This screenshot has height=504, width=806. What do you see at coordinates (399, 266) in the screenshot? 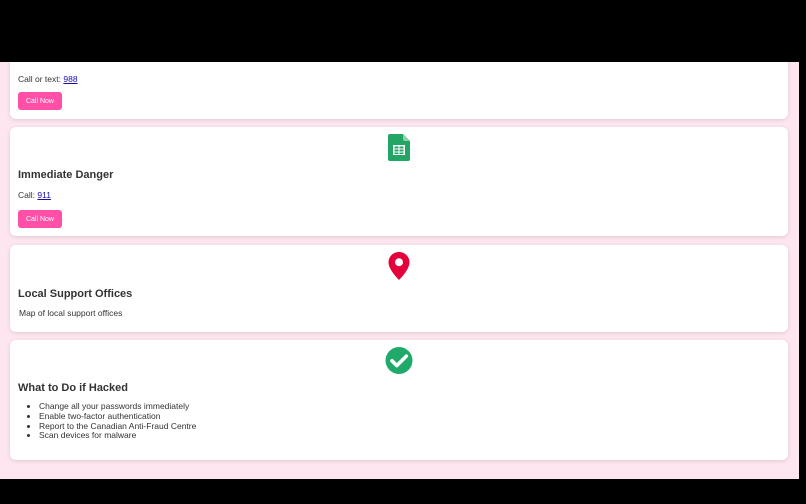
I see `map-pin-icon` at bounding box center [399, 266].